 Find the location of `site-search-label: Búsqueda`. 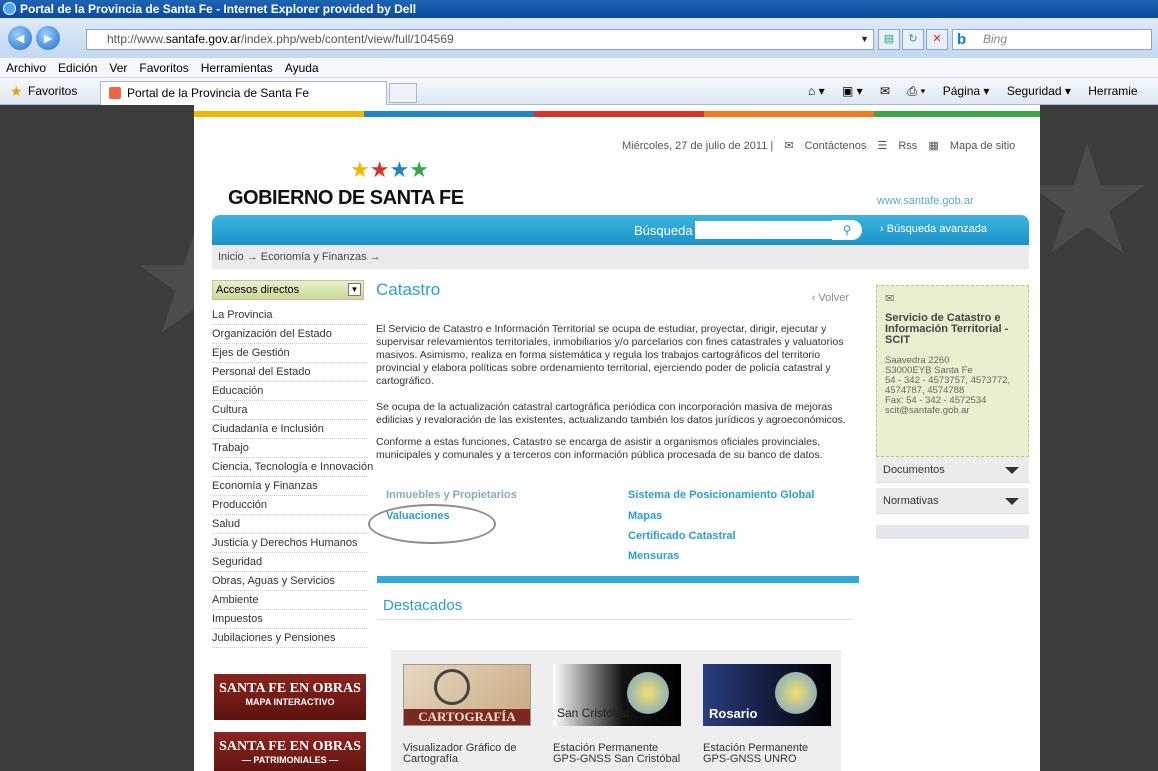

site-search-label: Búsqueda is located at coordinates (663, 230).